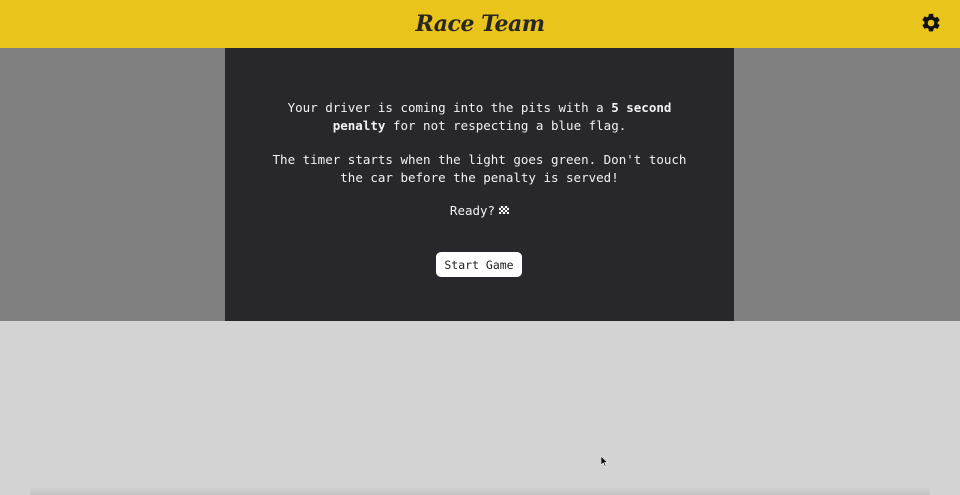  Describe the element at coordinates (504, 210) in the screenshot. I see `chequered-flag-icon` at that location.